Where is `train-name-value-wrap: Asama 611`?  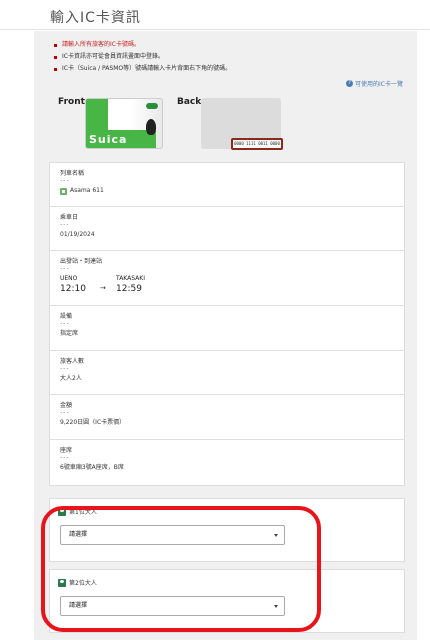 train-name-value-wrap: Asama 611 is located at coordinates (227, 191).